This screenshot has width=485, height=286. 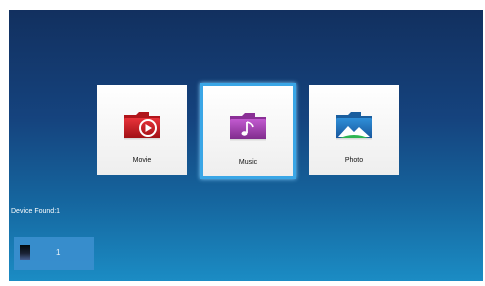 I want to click on movie-label: Movie, so click(x=142, y=160).